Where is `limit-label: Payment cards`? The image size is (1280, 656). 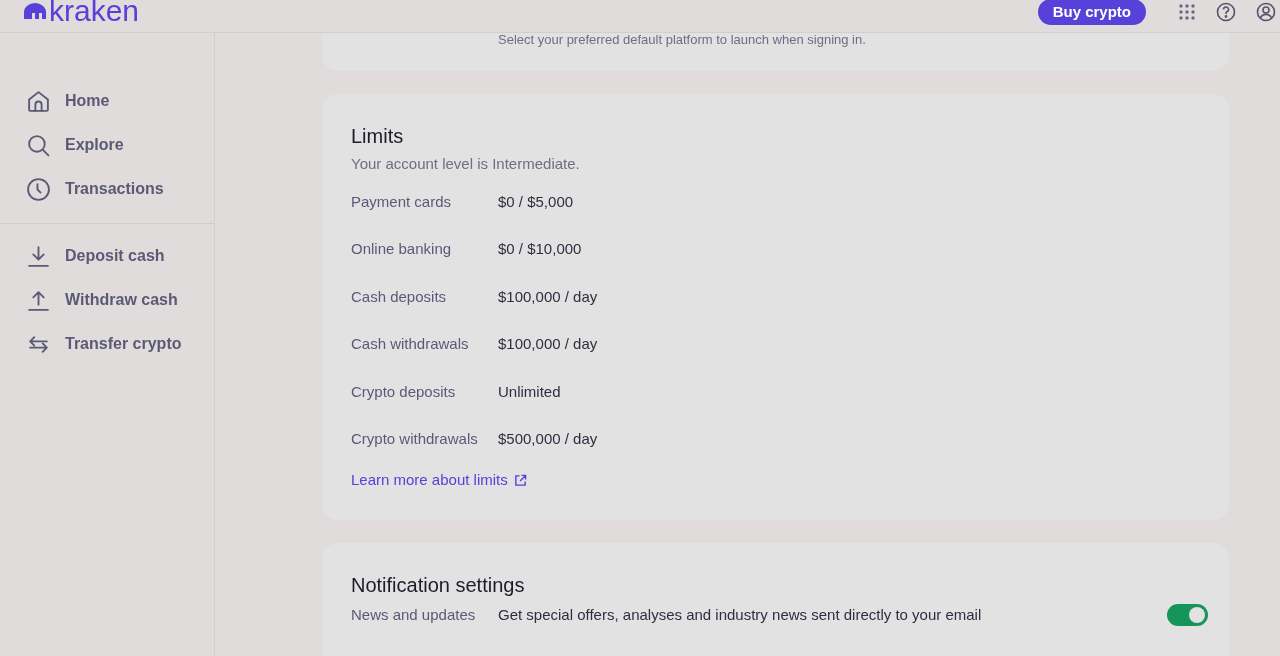
limit-label: Payment cards is located at coordinates (402, 201).